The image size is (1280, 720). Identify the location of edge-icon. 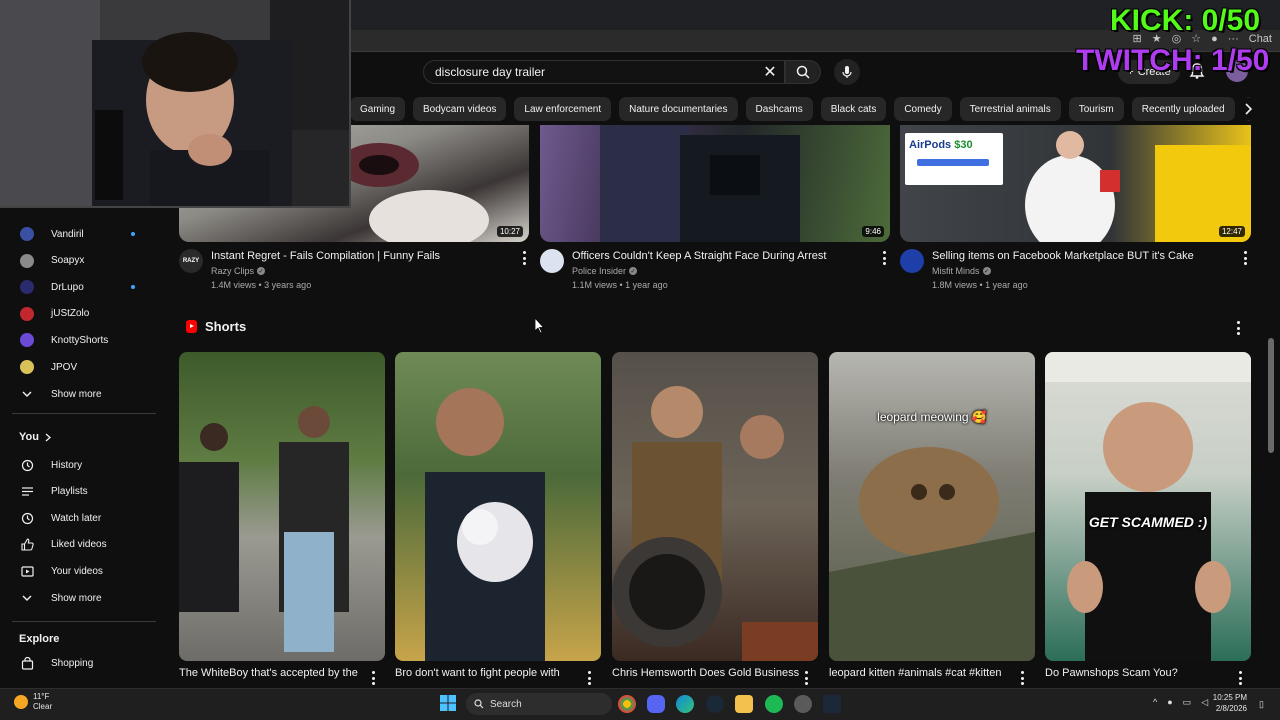
(685, 704).